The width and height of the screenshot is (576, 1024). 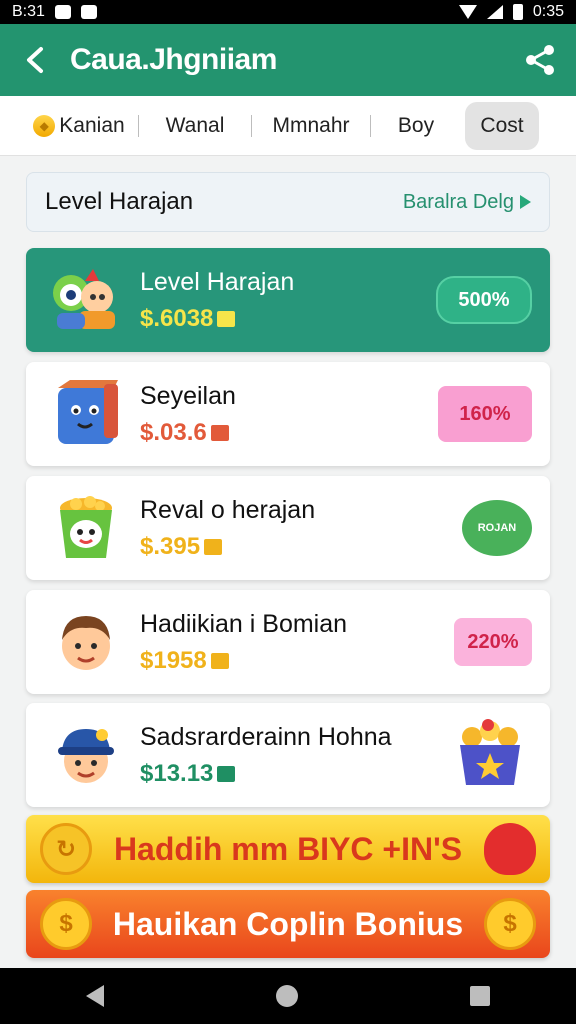 I want to click on offer-card: Seyeilan $.03.6 160%, so click(x=288, y=414).